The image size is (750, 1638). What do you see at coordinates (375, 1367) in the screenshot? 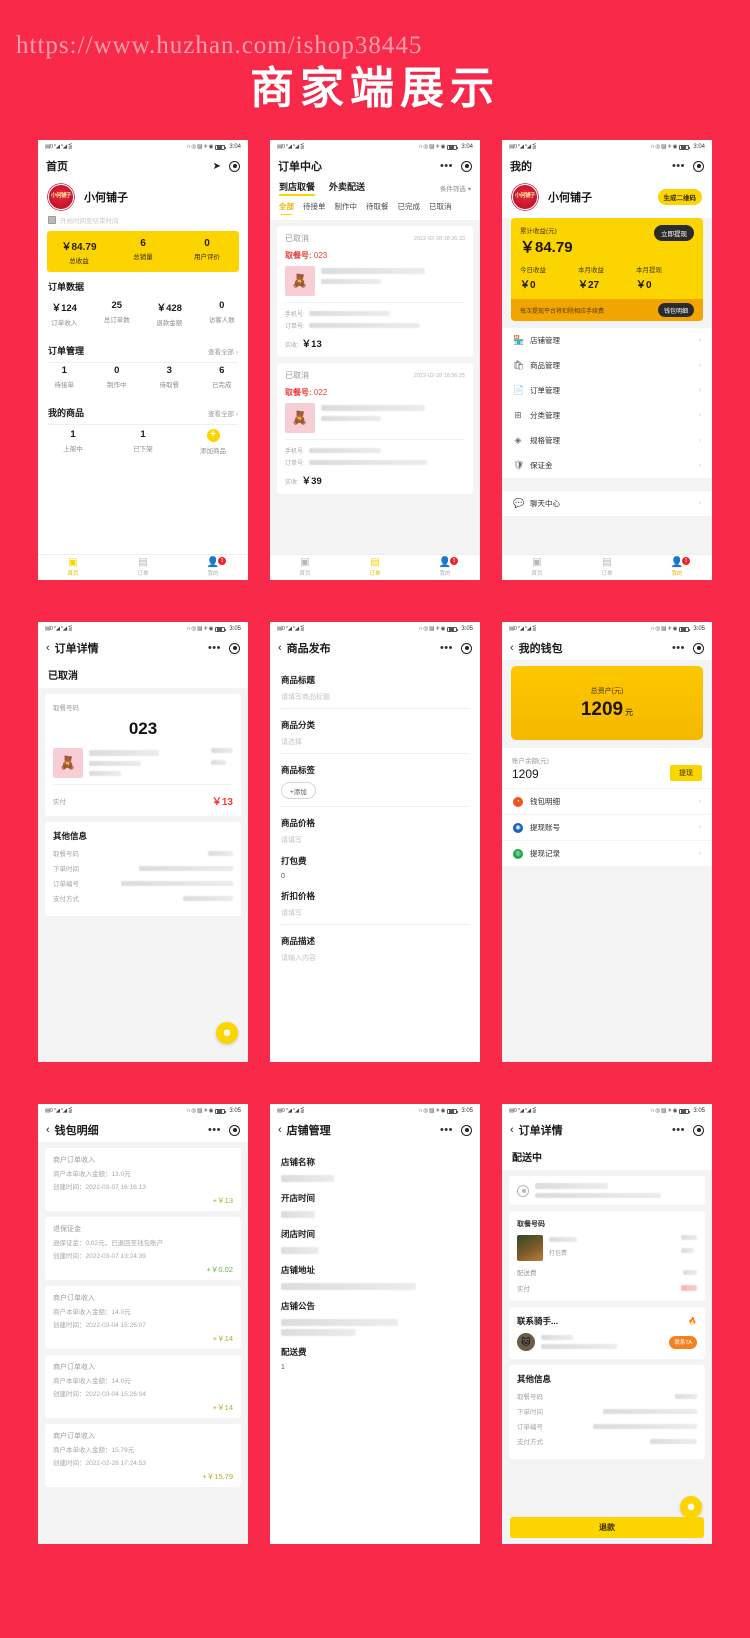
I see `delivery-fee-input: 1` at bounding box center [375, 1367].